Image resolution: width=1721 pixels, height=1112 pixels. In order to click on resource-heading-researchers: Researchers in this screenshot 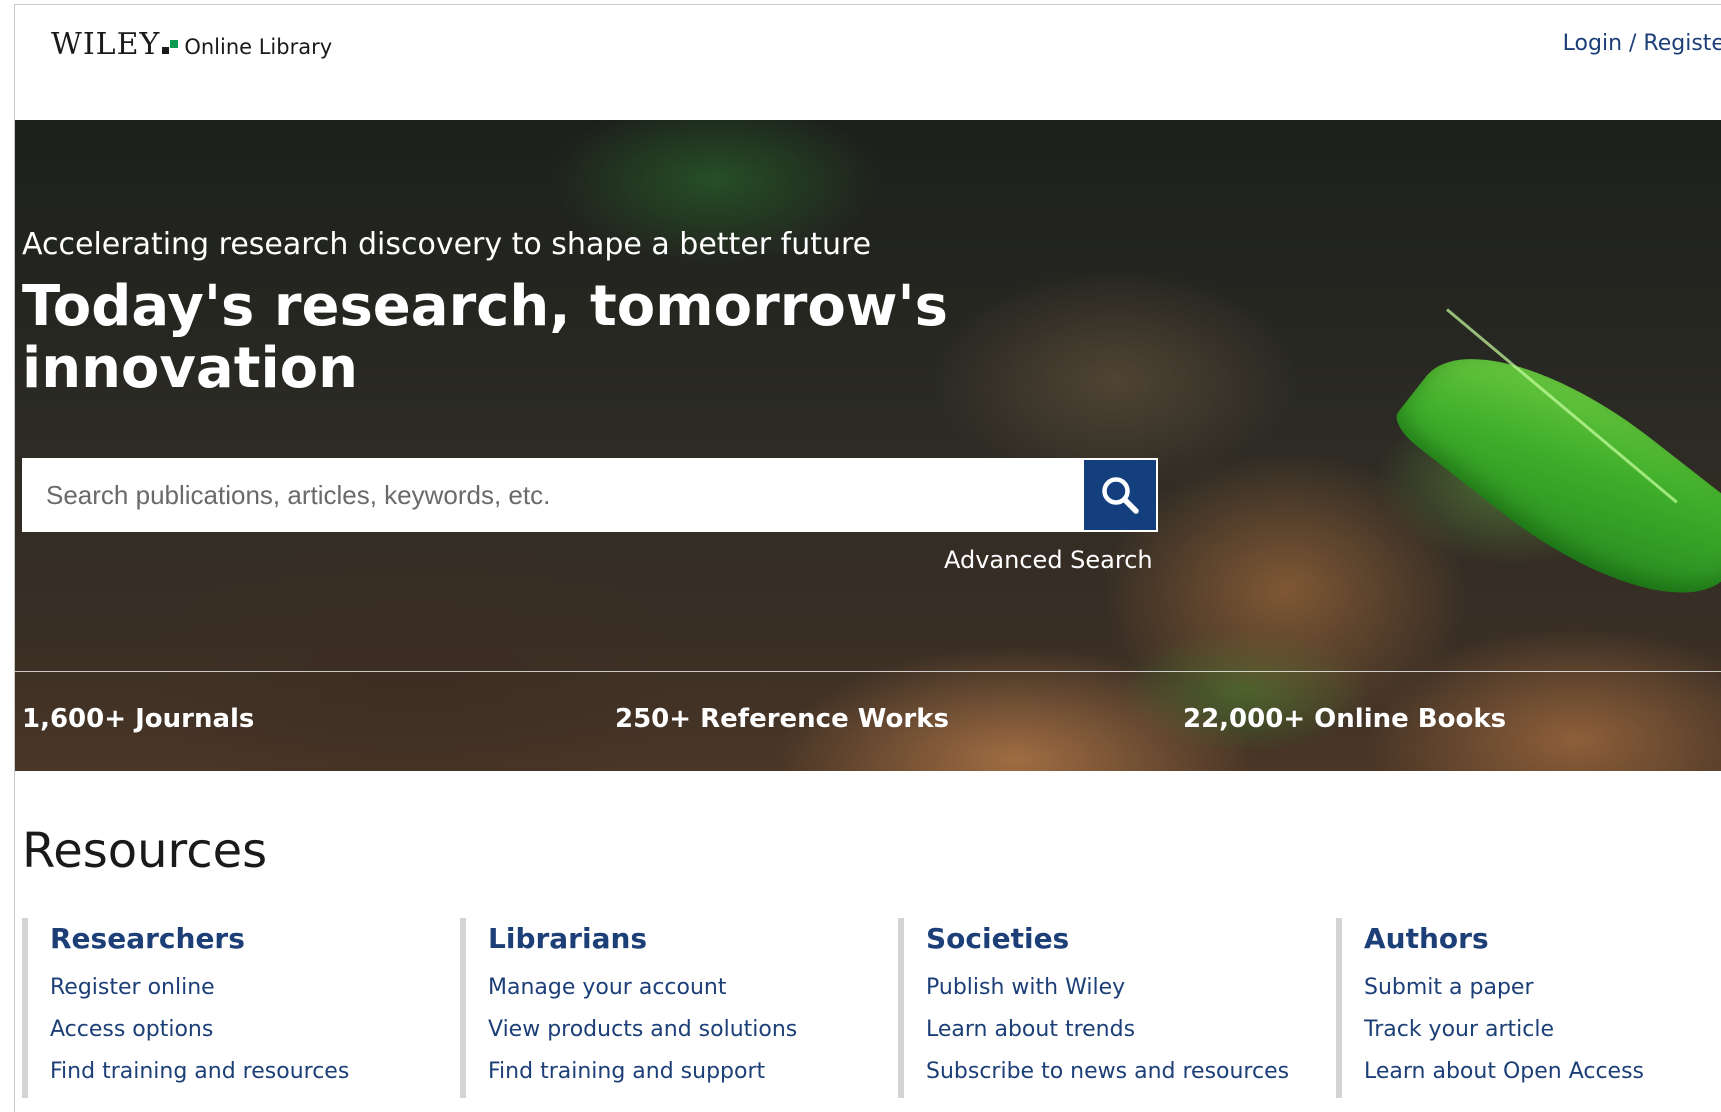, I will do `click(246, 938)`.